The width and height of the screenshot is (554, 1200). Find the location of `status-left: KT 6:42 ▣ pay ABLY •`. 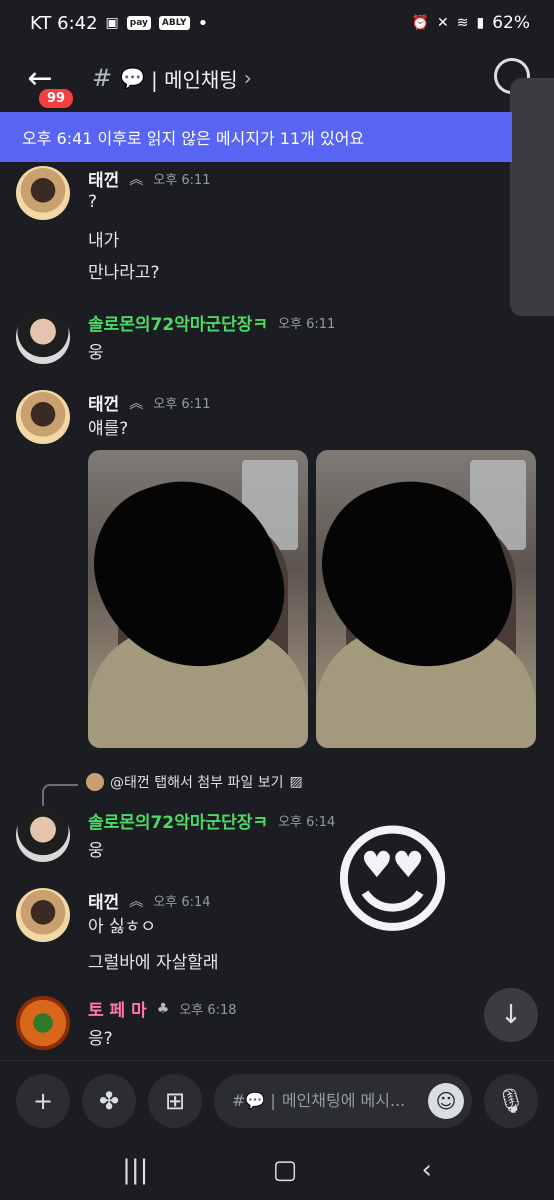

status-left: KT 6:42 ▣ pay ABLY • is located at coordinates (119, 23).